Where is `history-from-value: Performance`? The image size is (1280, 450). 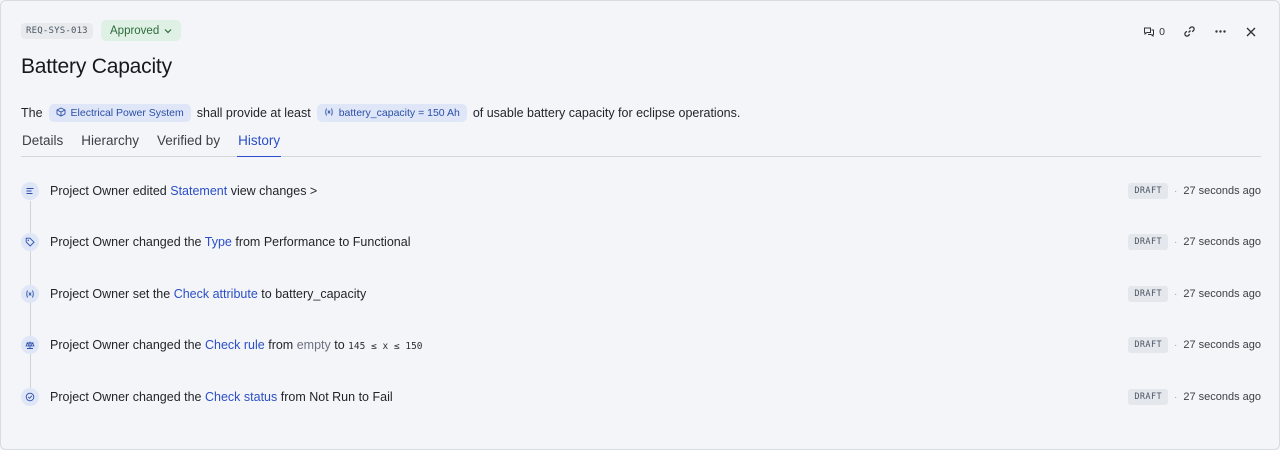
history-from-value: Performance is located at coordinates (299, 242).